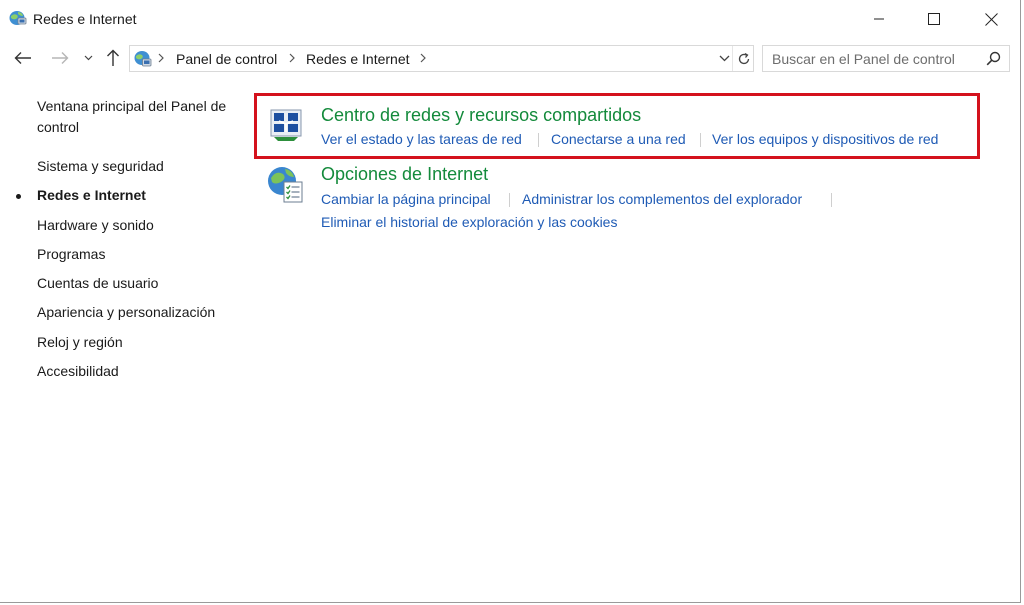  Describe the element at coordinates (18, 18) in the screenshot. I see `network-globe-icon` at that location.